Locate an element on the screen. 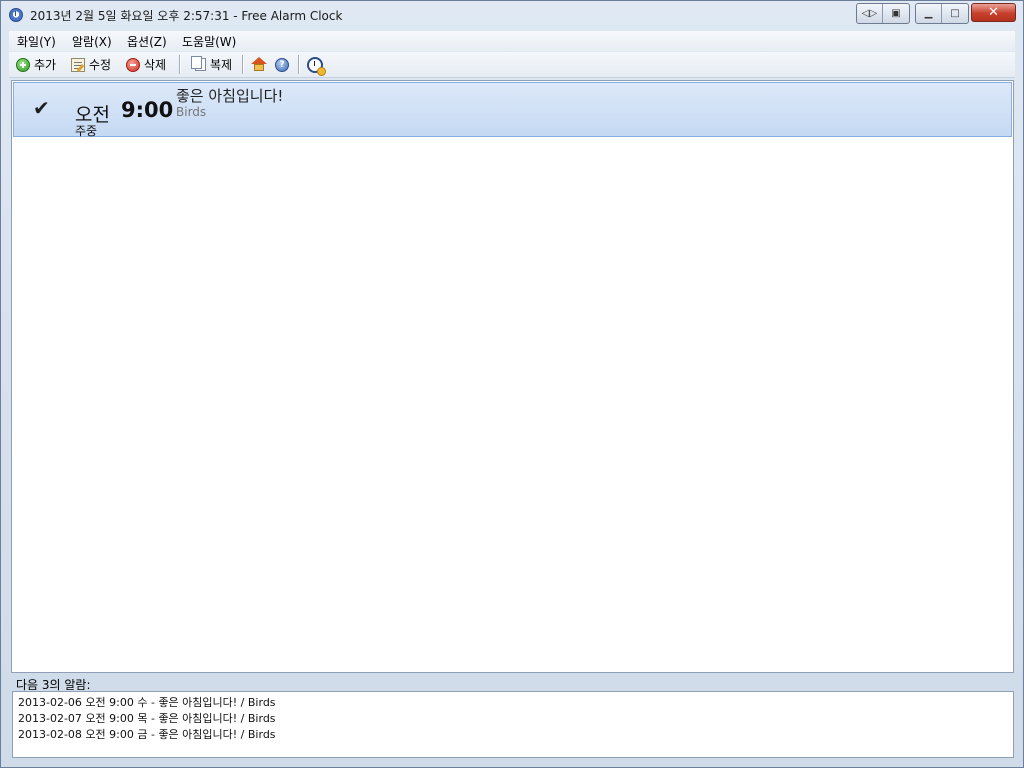 This screenshot has width=1024, height=768. edit-button: 수정 is located at coordinates (91, 64).